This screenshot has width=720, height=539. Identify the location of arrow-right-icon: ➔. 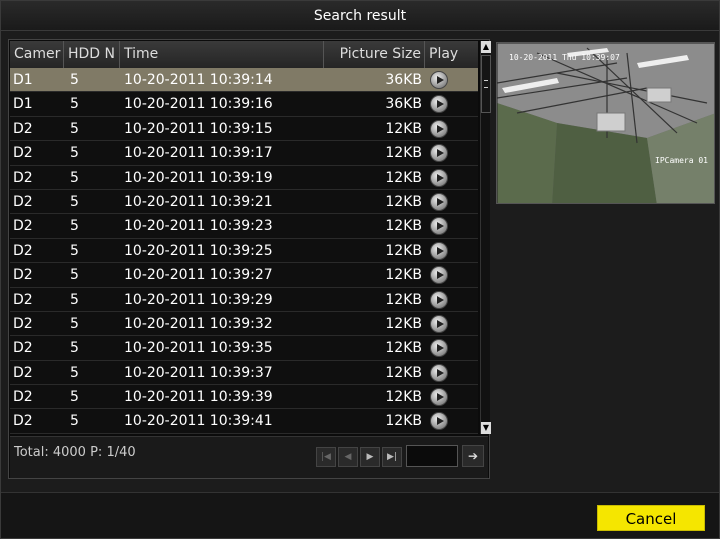
(473, 456).